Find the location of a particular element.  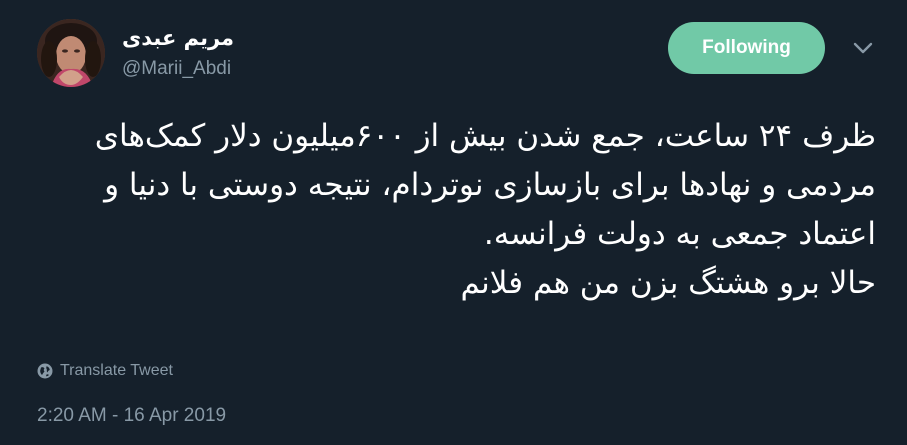

chevron-down-icon is located at coordinates (863, 48).